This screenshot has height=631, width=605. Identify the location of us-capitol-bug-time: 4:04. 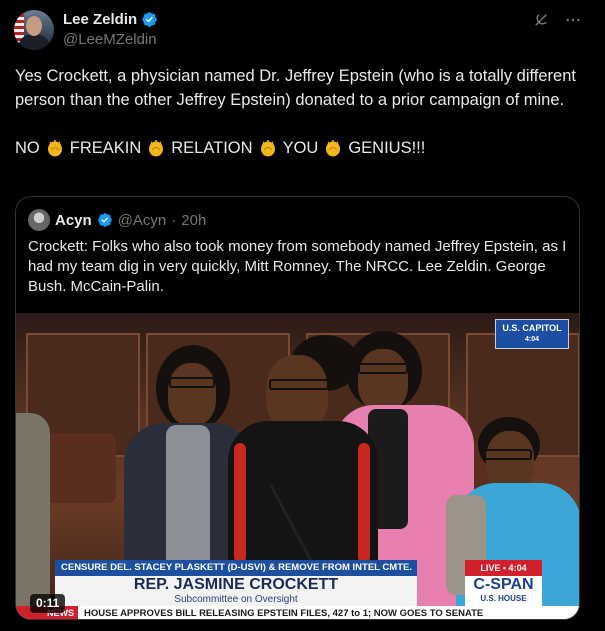
(531, 339).